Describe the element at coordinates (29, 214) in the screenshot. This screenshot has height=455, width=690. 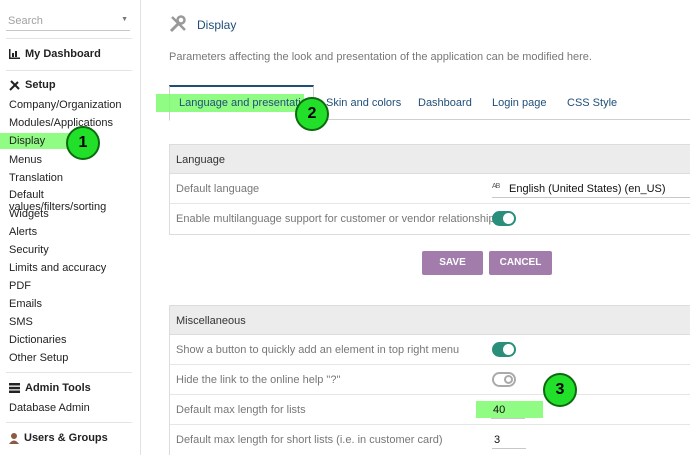
I see `sidebar-item-widgets: Widgets` at that location.